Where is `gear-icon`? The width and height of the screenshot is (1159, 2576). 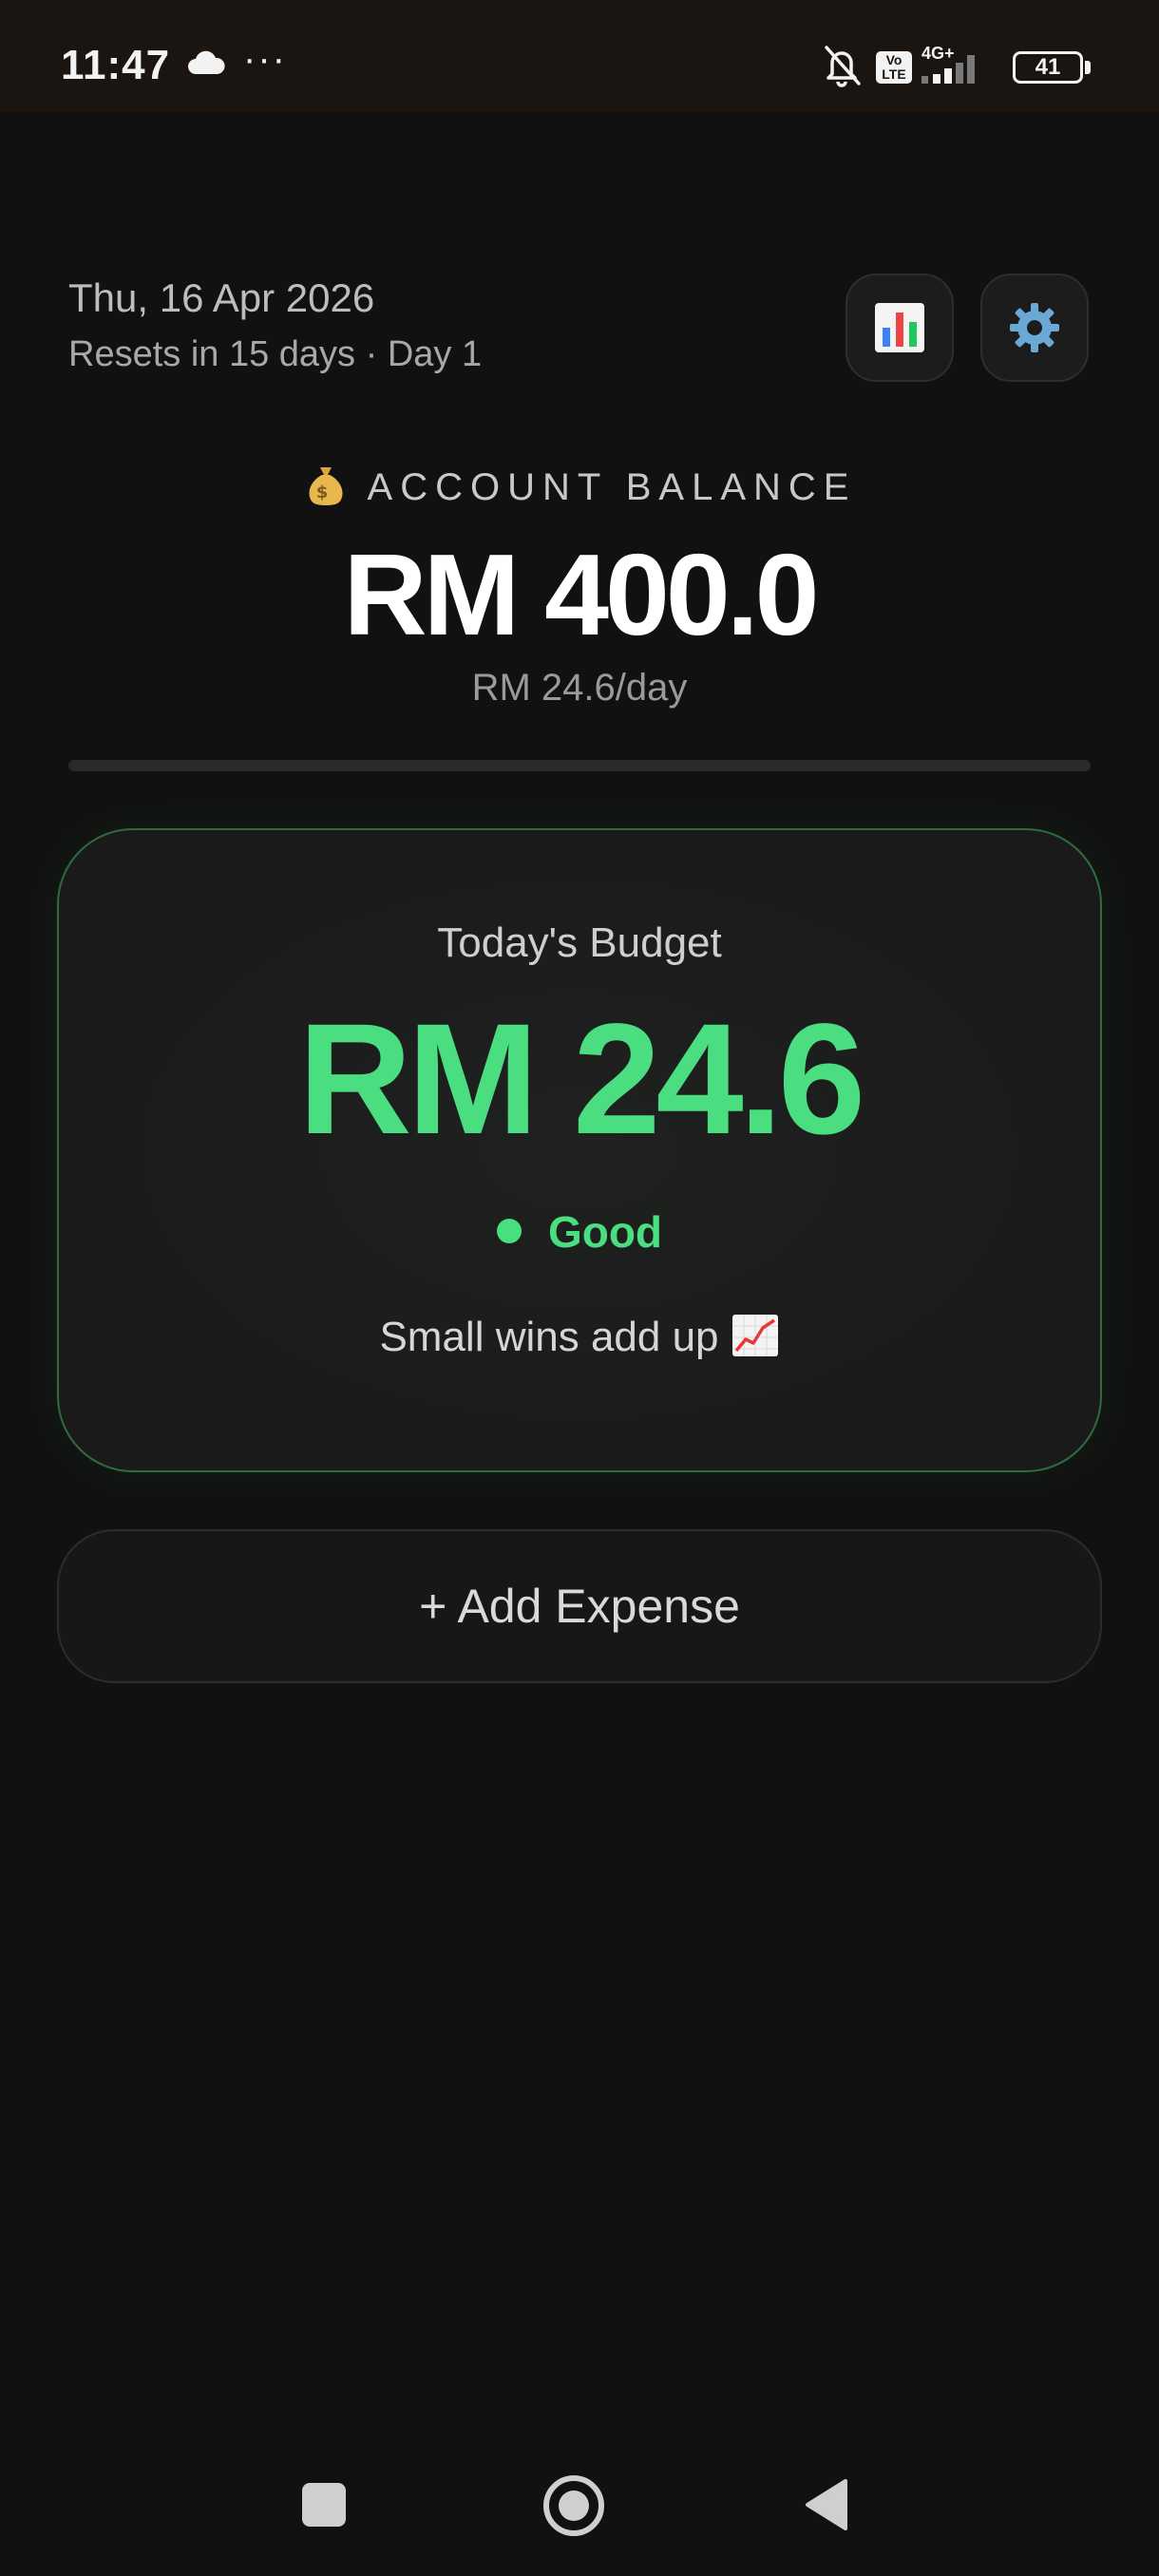
gear-icon is located at coordinates (1034, 327).